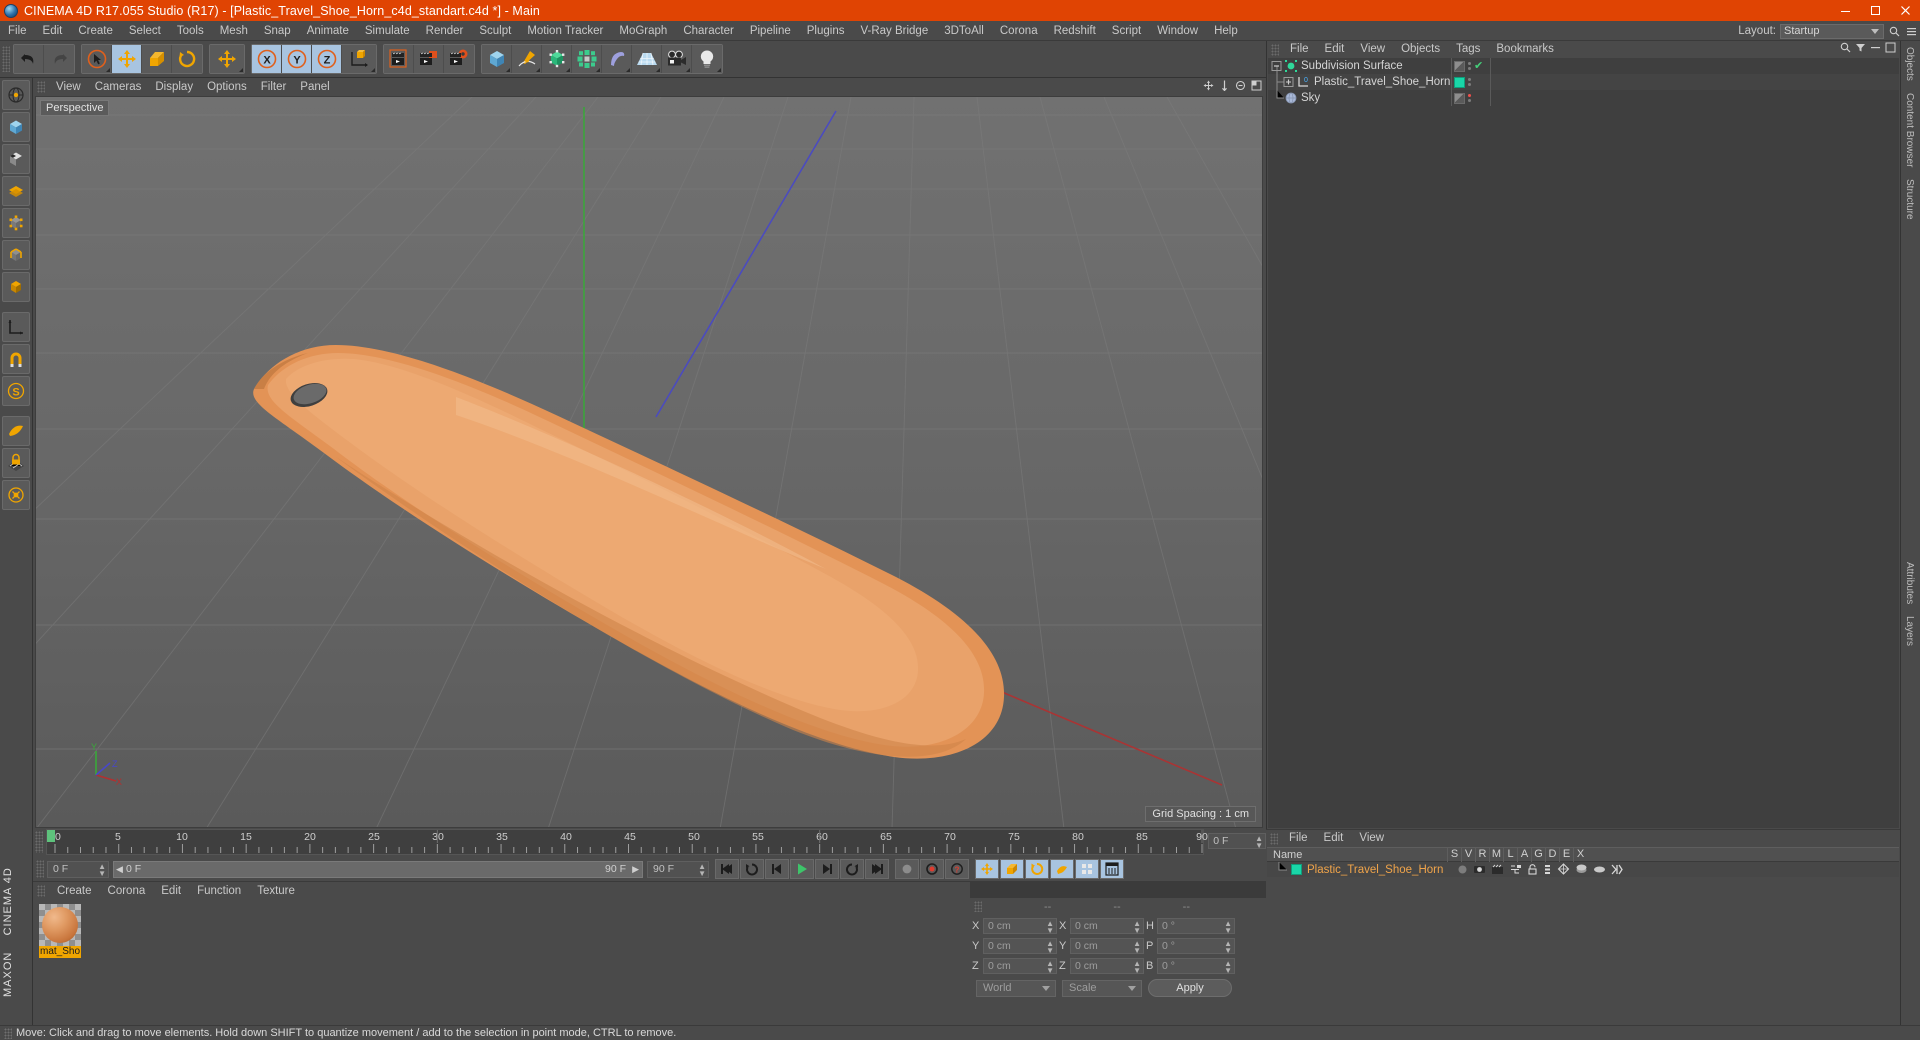 Image resolution: width=1920 pixels, height=1040 pixels. Describe the element at coordinates (174, 87) in the screenshot. I see `viewport-menu-display: Display` at that location.